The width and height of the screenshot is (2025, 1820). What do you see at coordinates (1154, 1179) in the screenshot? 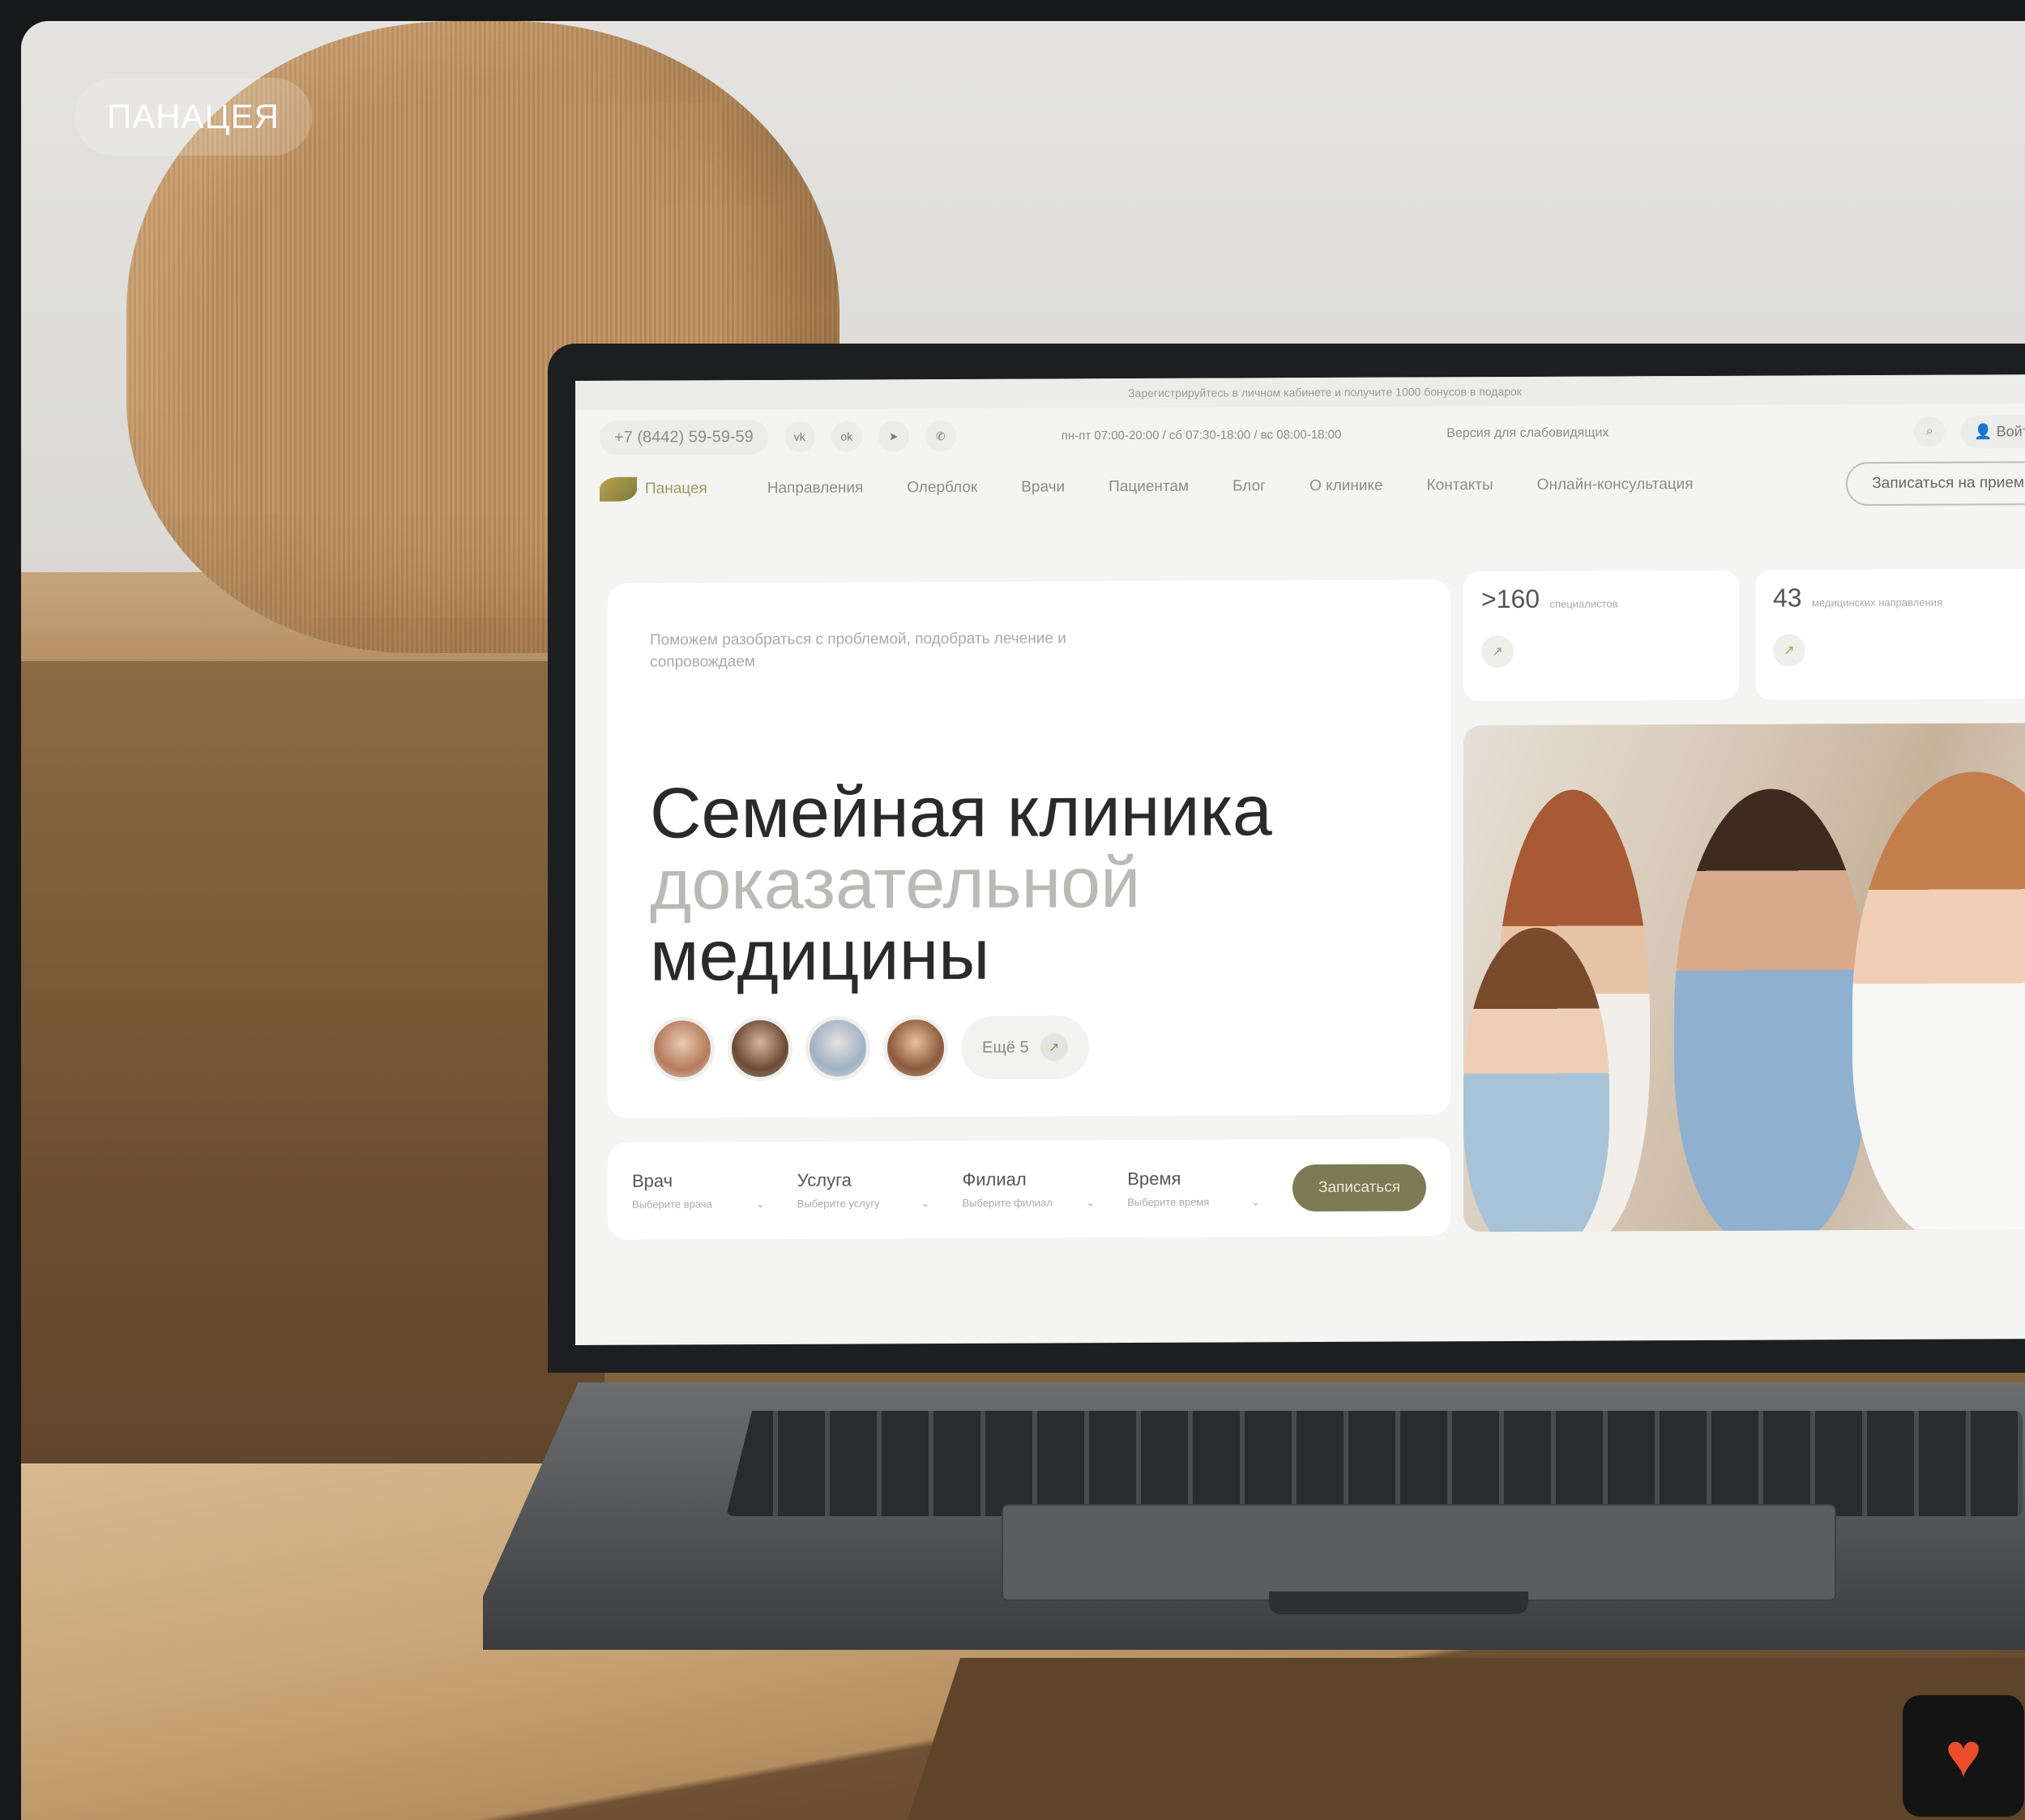
I see `field-label: Время` at bounding box center [1154, 1179].